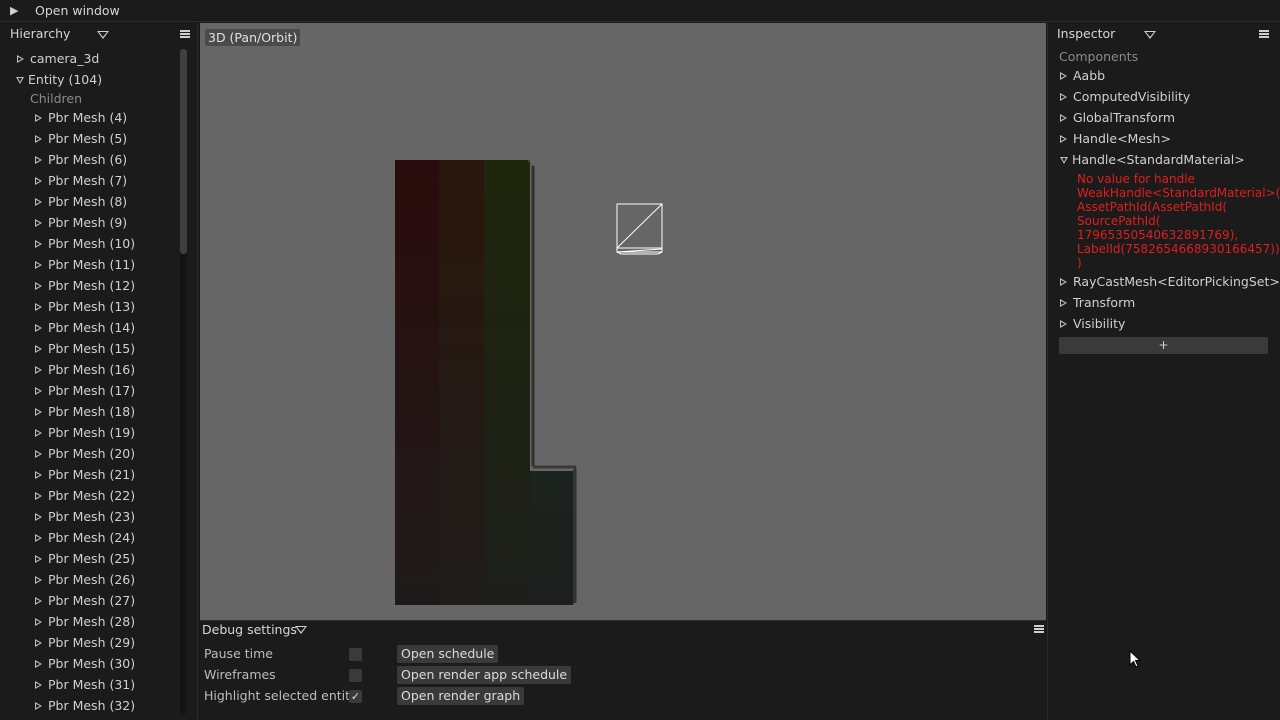 This screenshot has width=1280, height=720. What do you see at coordinates (85, 433) in the screenshot?
I see `tree-item-child: Pbr Mesh (19)` at bounding box center [85, 433].